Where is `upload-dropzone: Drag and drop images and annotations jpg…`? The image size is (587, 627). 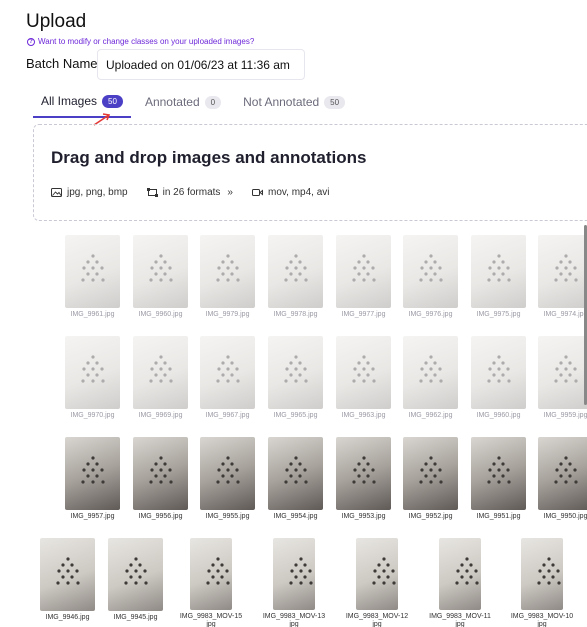 upload-dropzone: Drag and drop images and annotations jpg… is located at coordinates (310, 172).